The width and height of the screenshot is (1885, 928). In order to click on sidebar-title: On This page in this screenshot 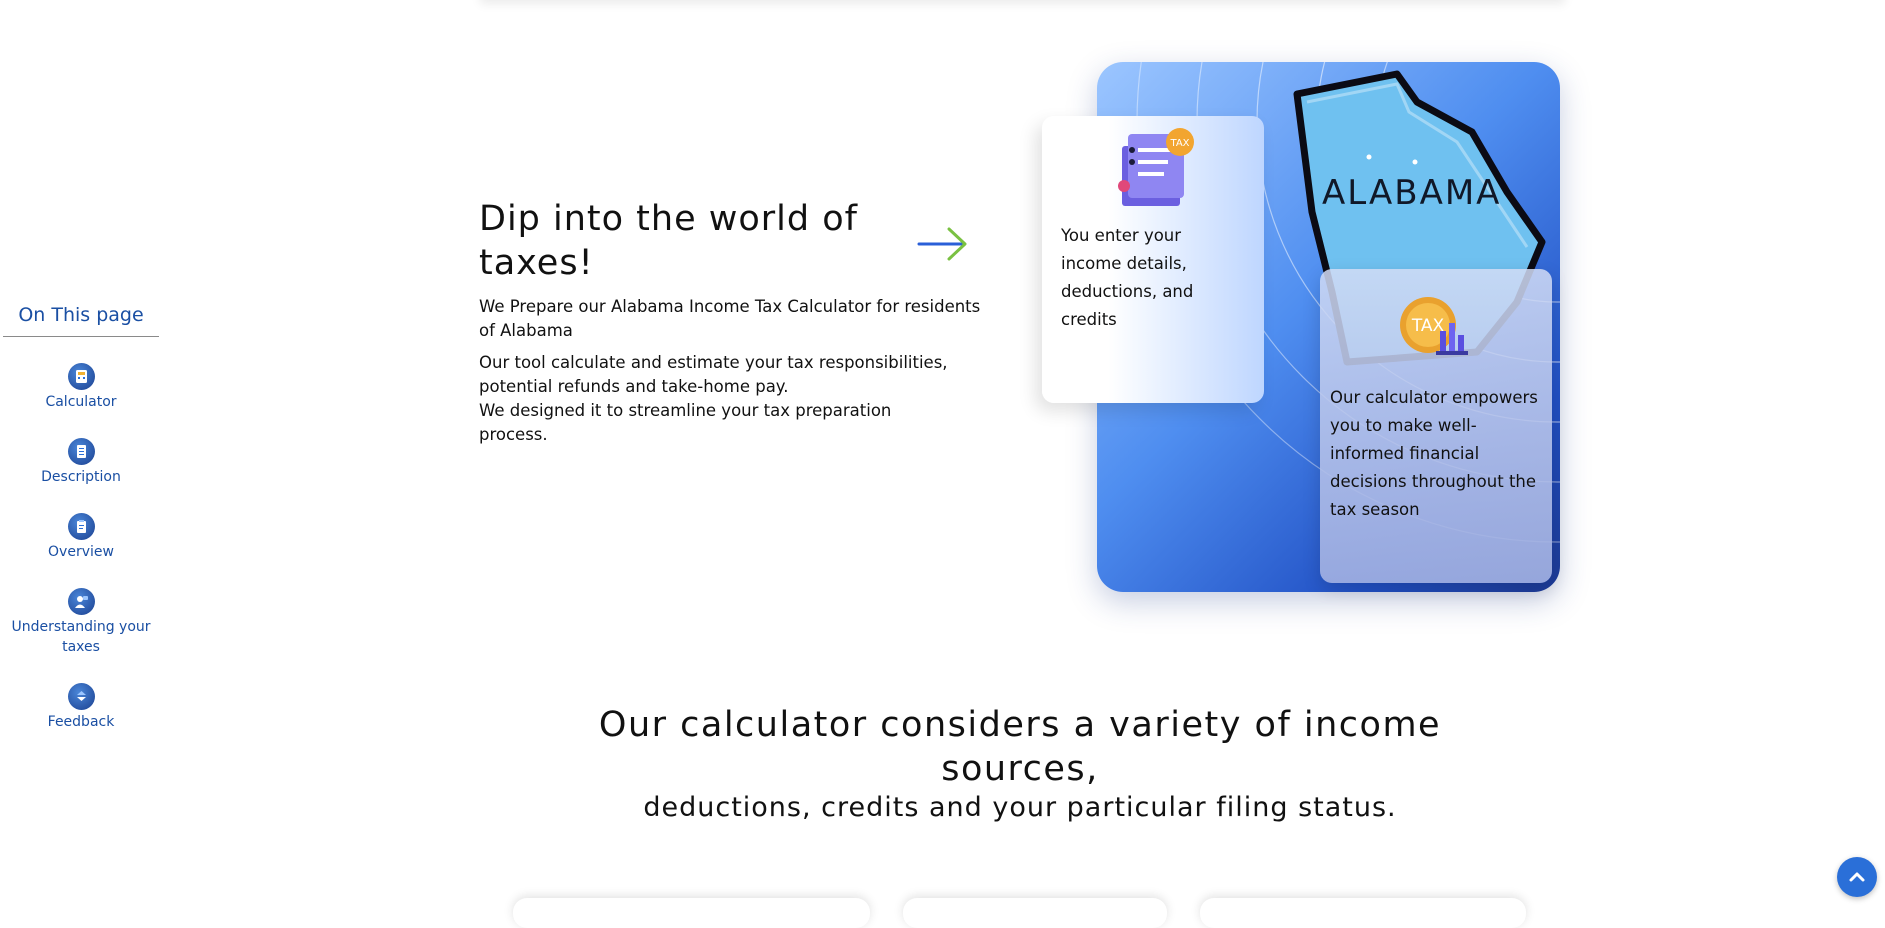, I will do `click(81, 318)`.